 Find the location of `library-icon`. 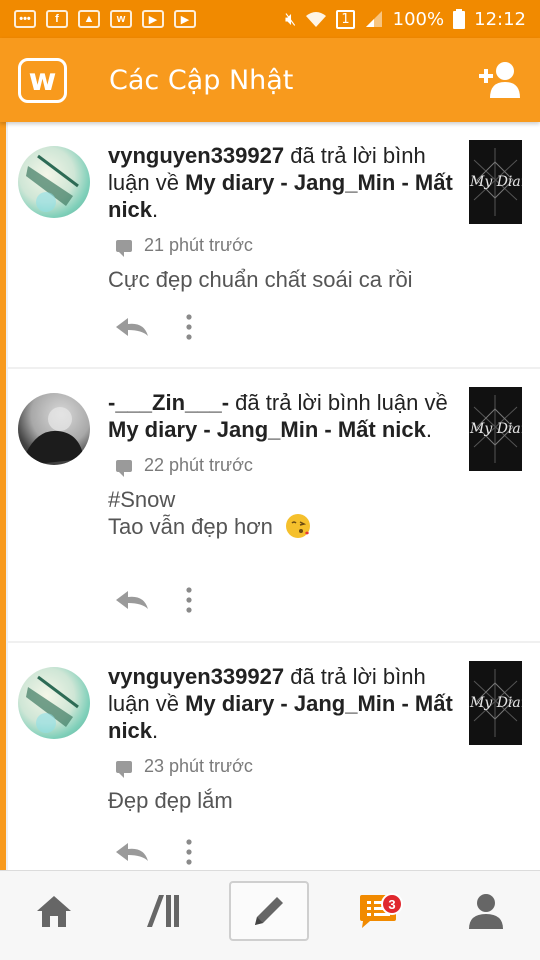

library-icon is located at coordinates (163, 911).